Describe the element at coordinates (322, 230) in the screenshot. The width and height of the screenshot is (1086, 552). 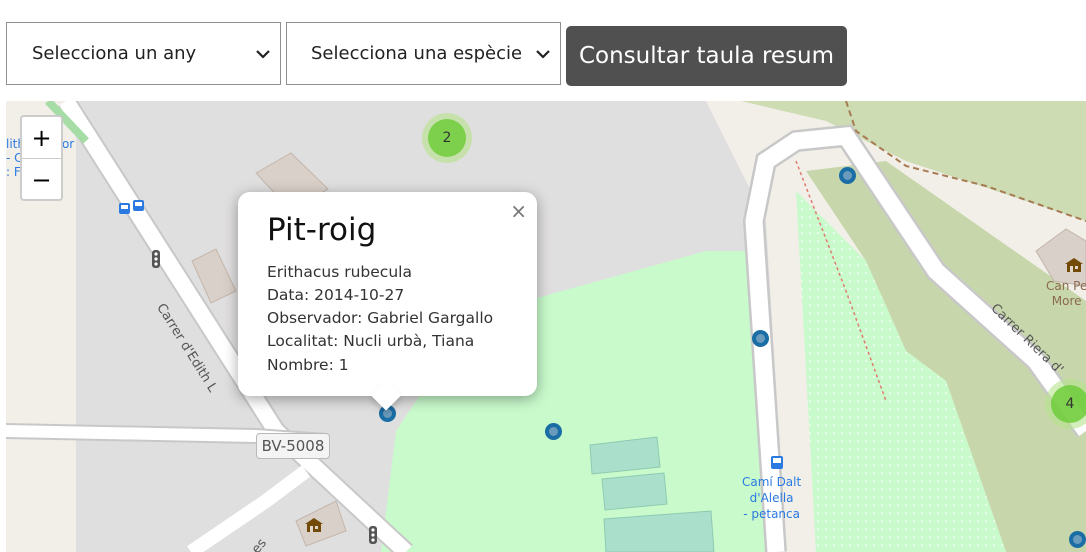
I see `species-common-name: Pit-roig` at that location.